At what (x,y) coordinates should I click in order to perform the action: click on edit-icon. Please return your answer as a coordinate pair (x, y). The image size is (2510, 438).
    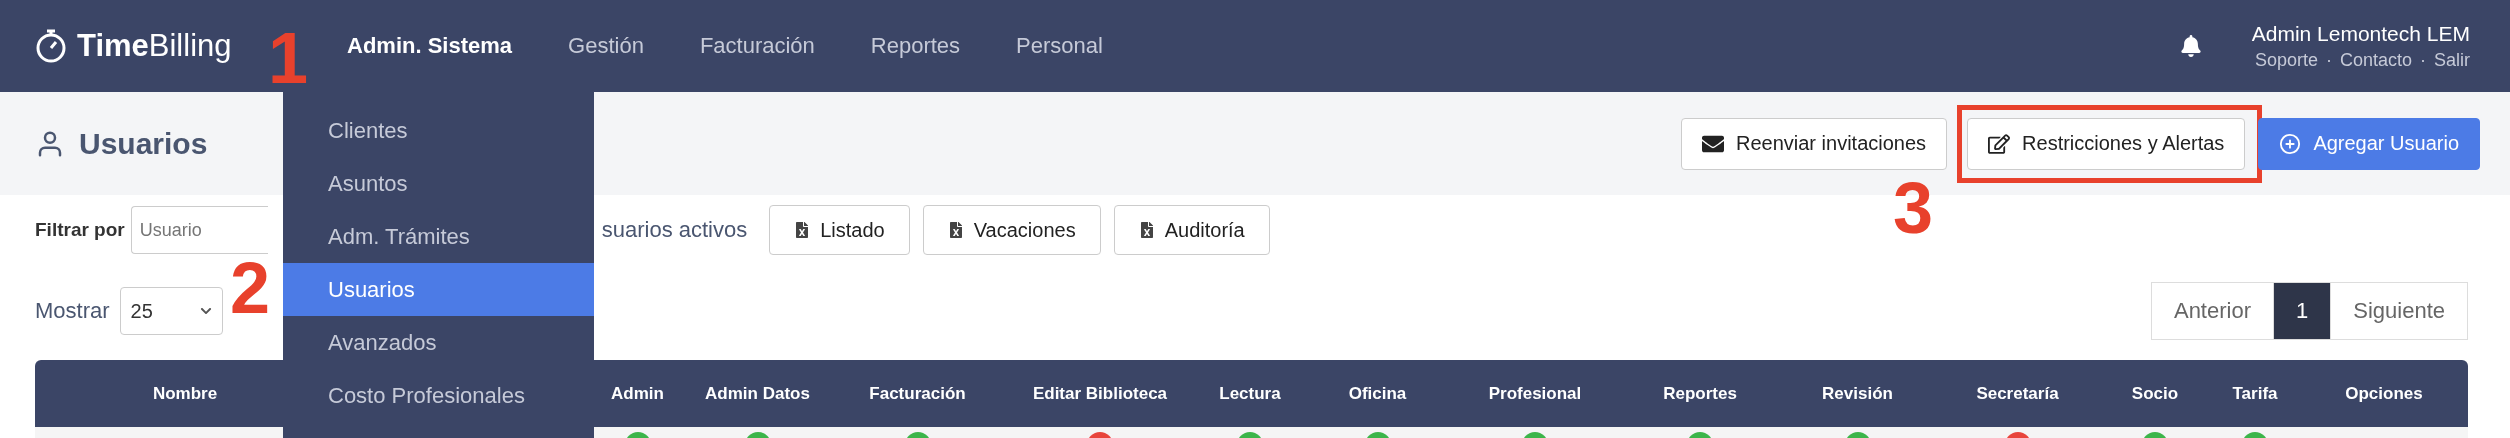
    Looking at the image, I should click on (1999, 143).